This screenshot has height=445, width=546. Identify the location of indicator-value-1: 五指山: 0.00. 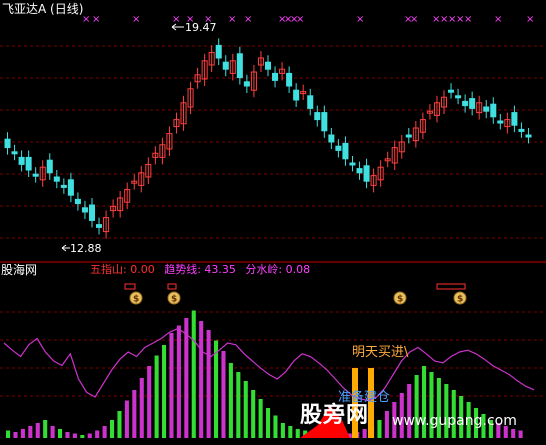
(122, 269).